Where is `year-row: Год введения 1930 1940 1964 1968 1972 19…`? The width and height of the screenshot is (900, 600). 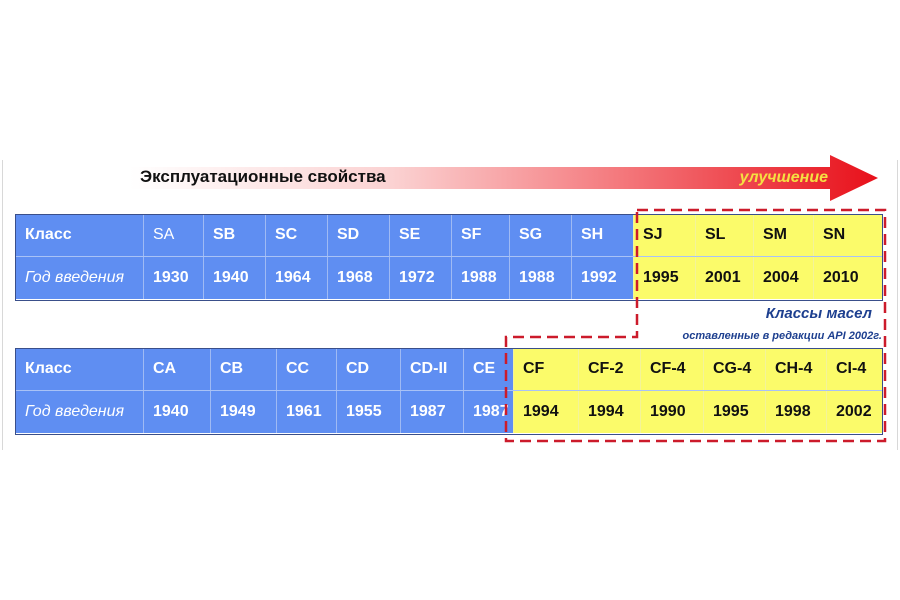 year-row: Год введения 1930 1940 1964 1968 1972 19… is located at coordinates (448, 277).